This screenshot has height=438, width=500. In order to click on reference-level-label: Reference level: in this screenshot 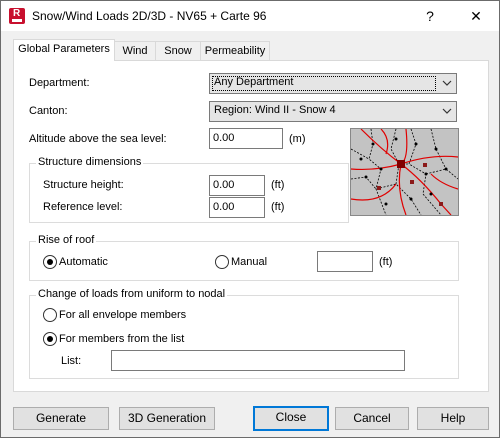, I will do `click(83, 207)`.